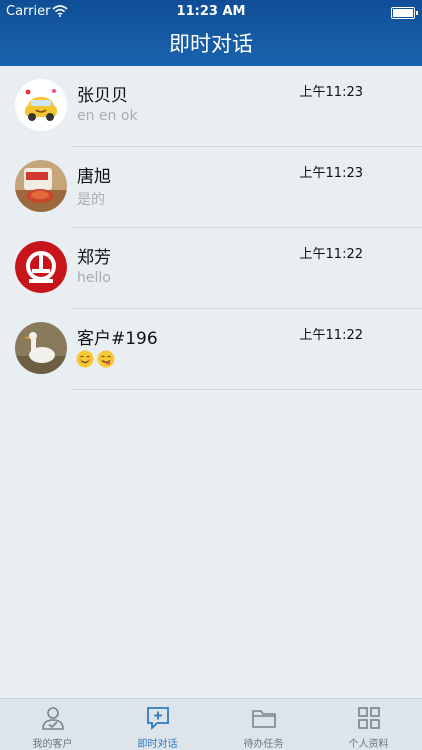 The image size is (422, 750). What do you see at coordinates (369, 718) in the screenshot?
I see `grid-icon` at bounding box center [369, 718].